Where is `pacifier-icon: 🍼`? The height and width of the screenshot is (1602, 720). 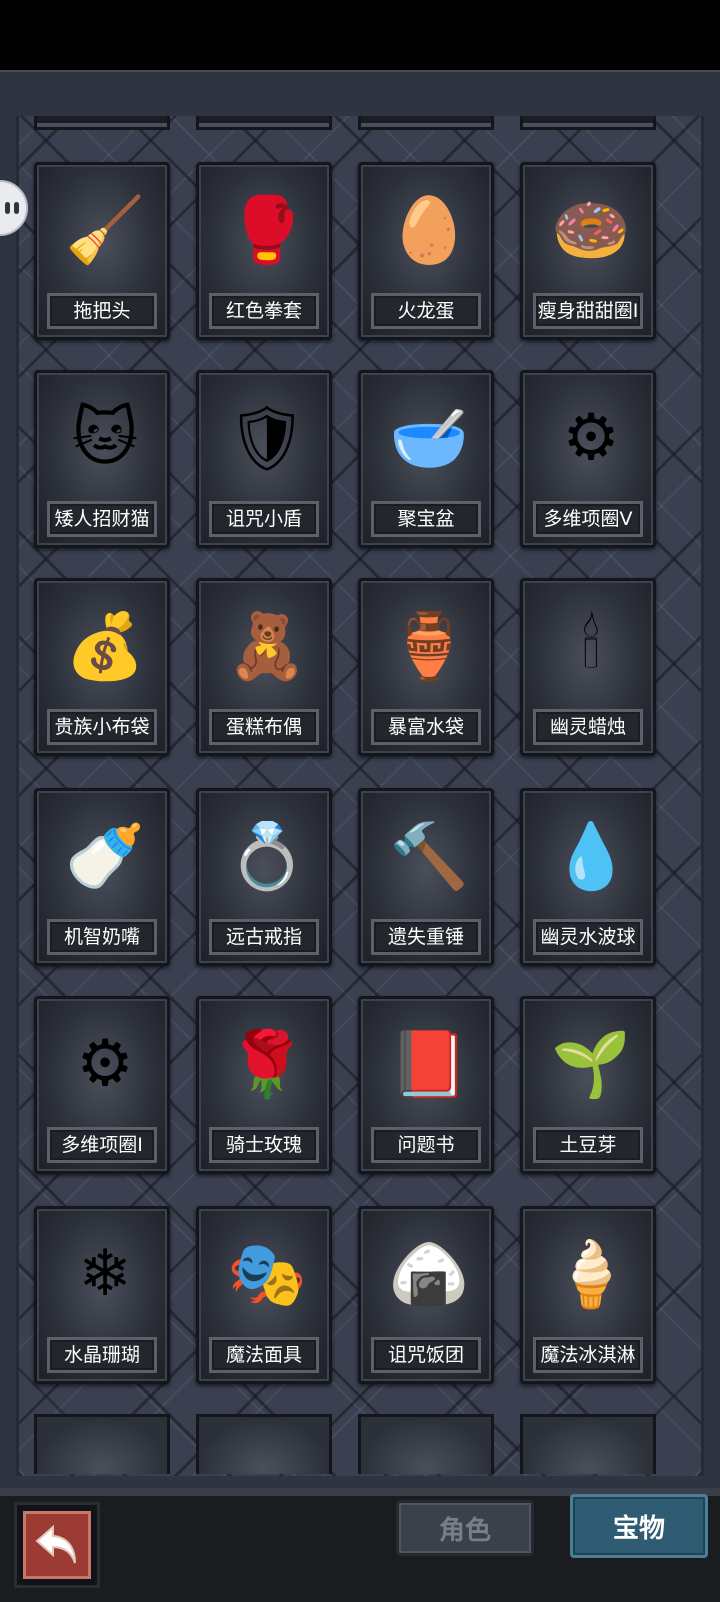
pacifier-icon: 🍼 is located at coordinates (105, 856).